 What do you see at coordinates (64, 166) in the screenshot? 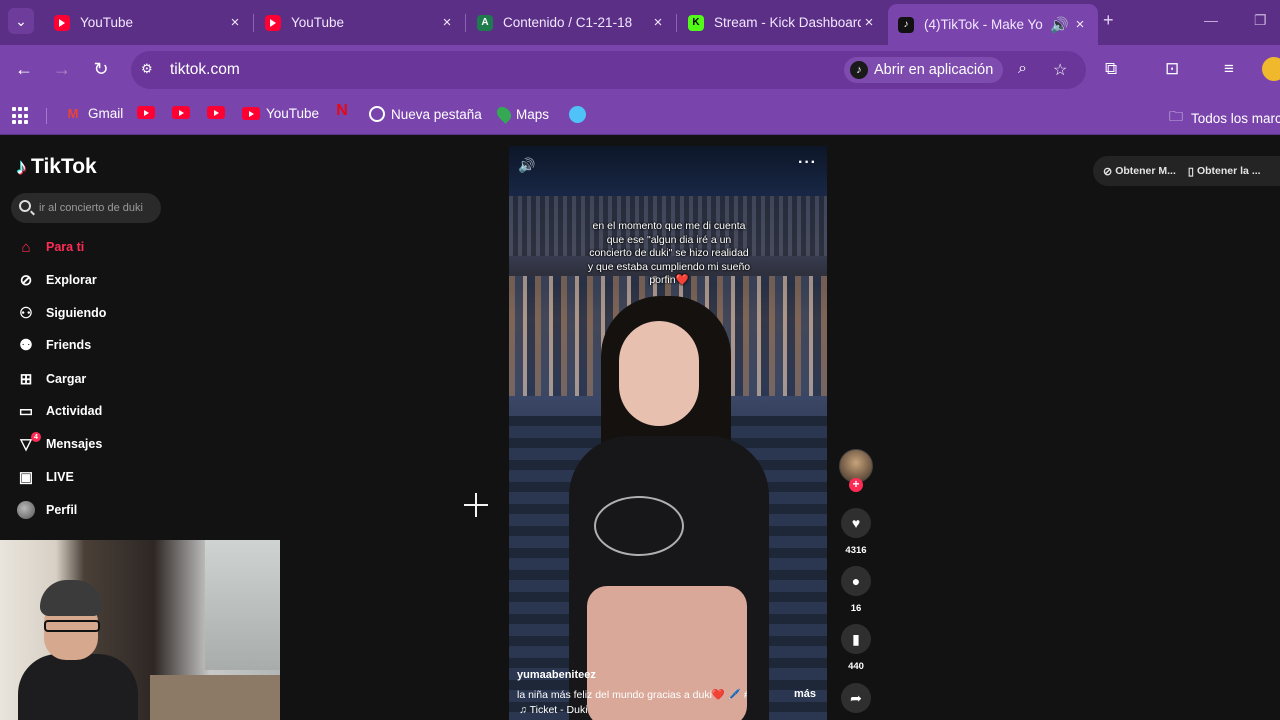
I see `logo-text: TikTok` at bounding box center [64, 166].